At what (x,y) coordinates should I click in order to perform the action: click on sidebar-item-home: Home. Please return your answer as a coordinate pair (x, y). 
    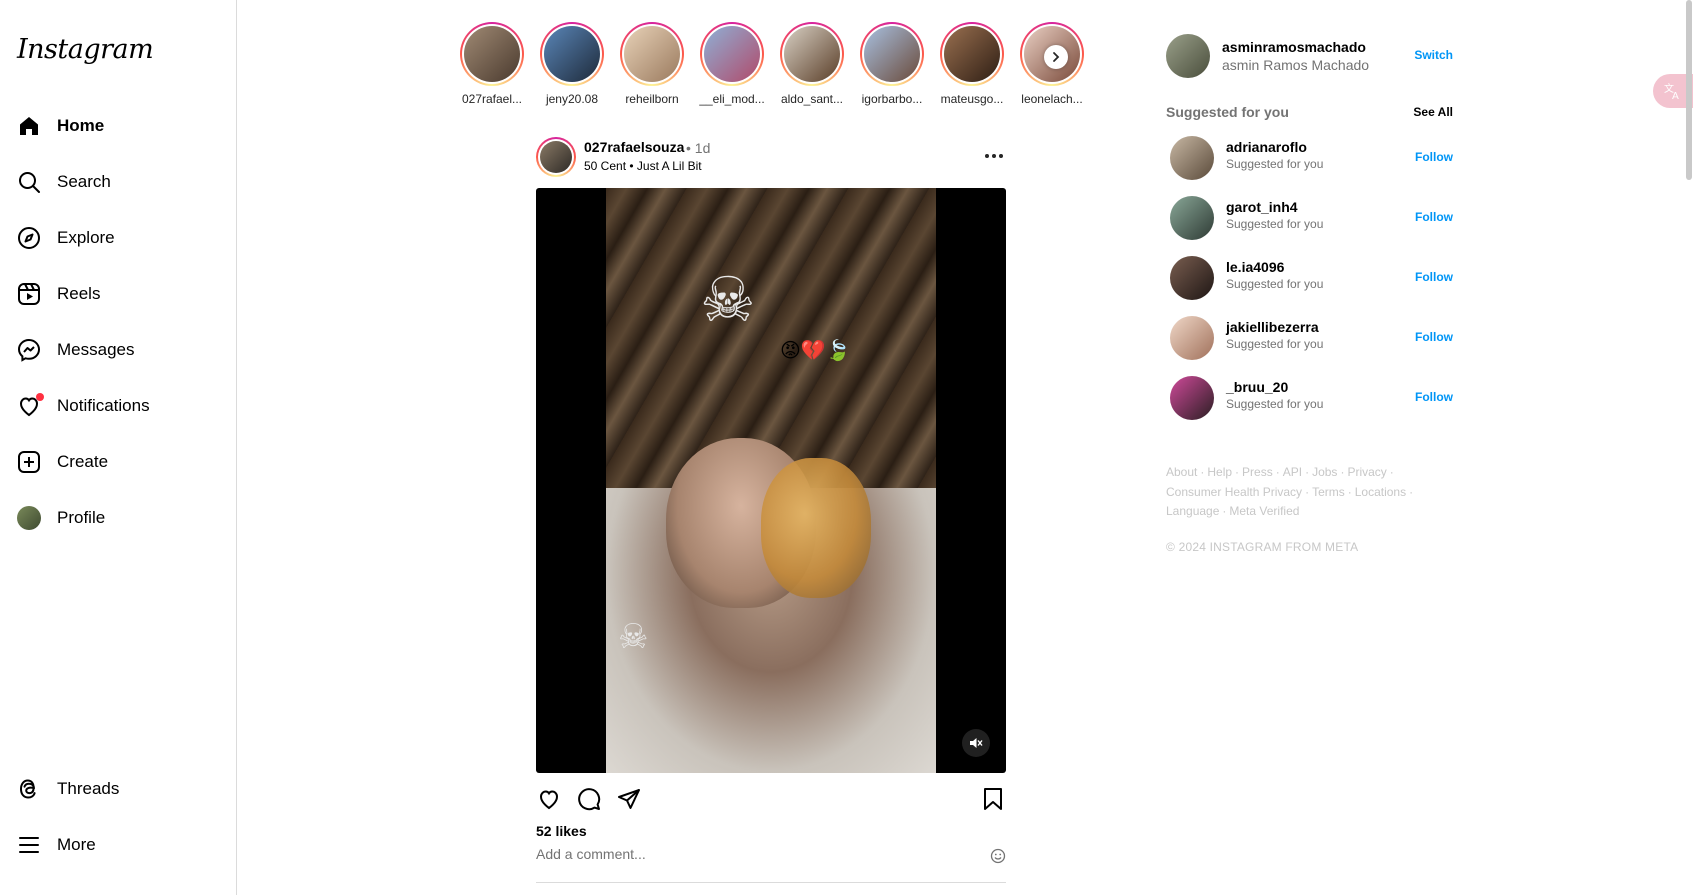
    Looking at the image, I should click on (118, 126).